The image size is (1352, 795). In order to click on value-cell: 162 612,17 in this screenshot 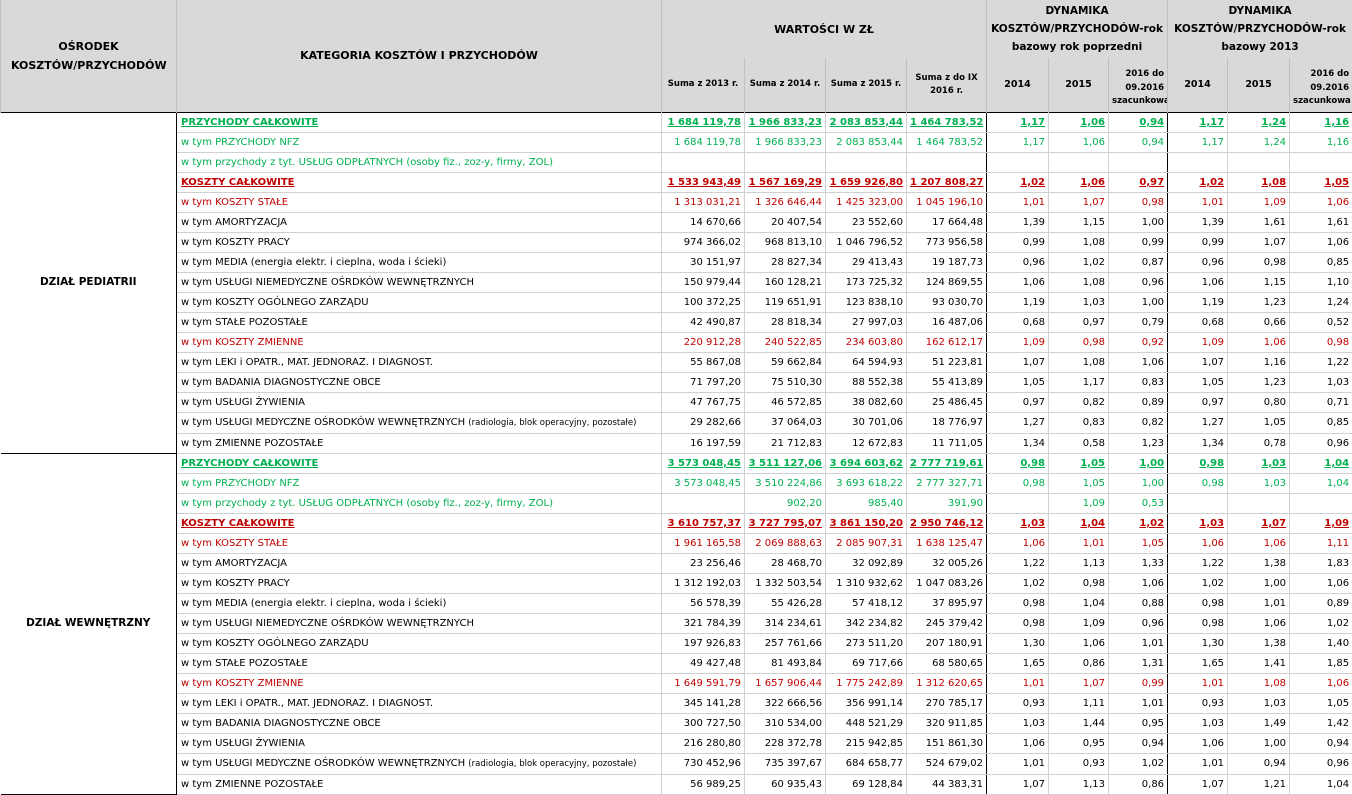, I will do `click(947, 342)`.